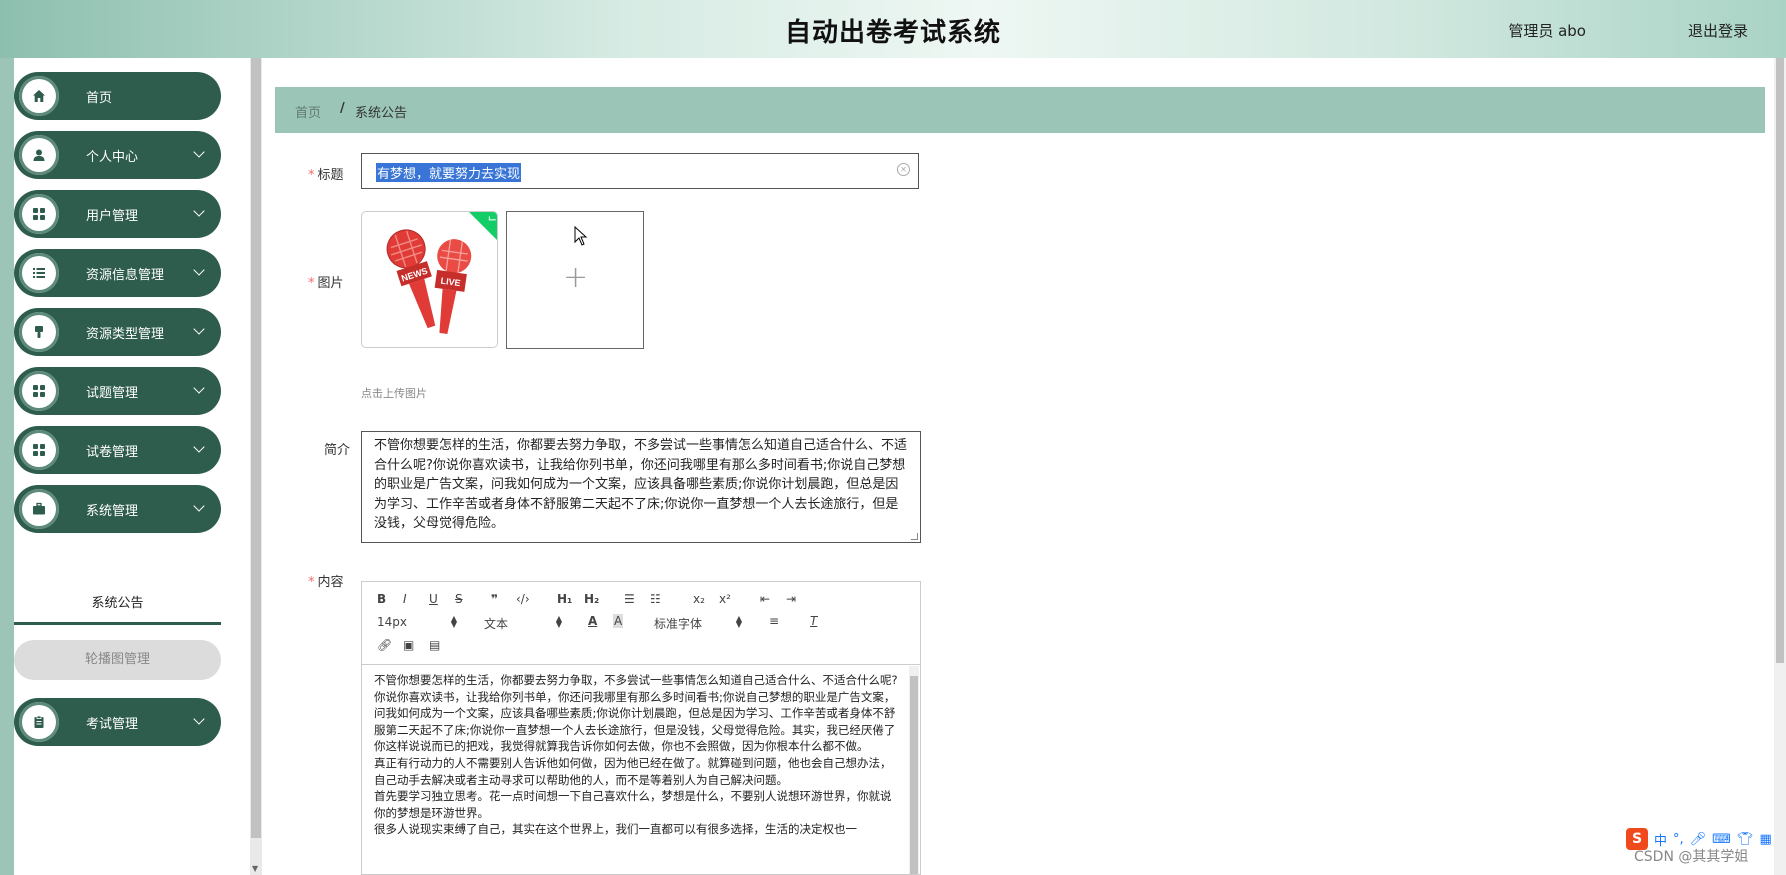  What do you see at coordinates (39, 96) in the screenshot?
I see `home-icon` at bounding box center [39, 96].